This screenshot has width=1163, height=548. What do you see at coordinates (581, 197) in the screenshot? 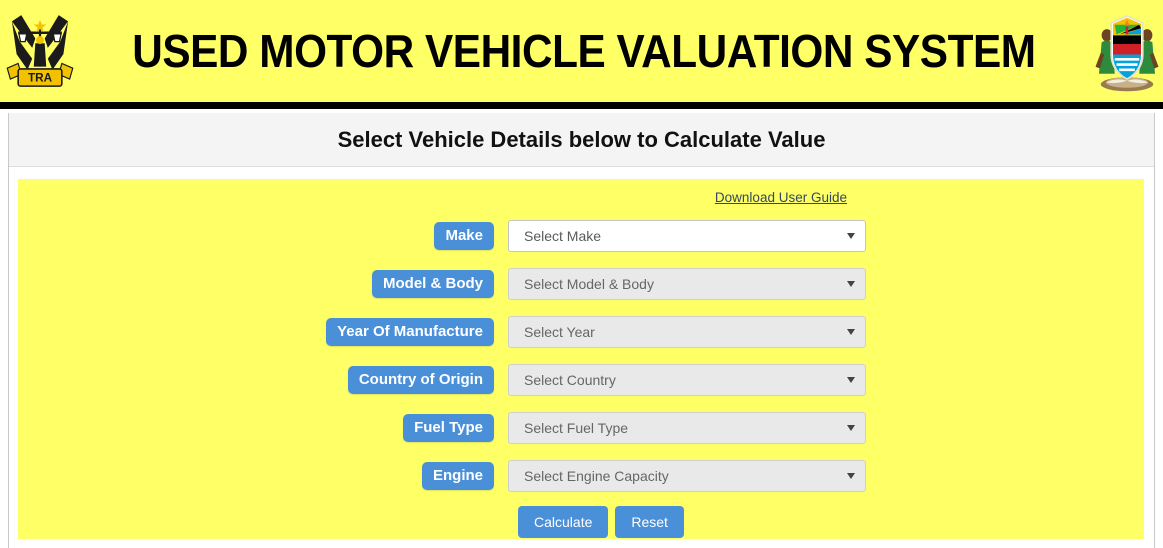
I see `download-guide-row: Download User Guide` at bounding box center [581, 197].